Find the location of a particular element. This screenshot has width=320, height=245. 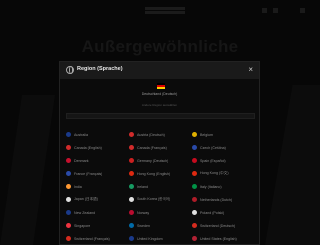

region-option: Italy (Italiano) is located at coordinates (223, 186).